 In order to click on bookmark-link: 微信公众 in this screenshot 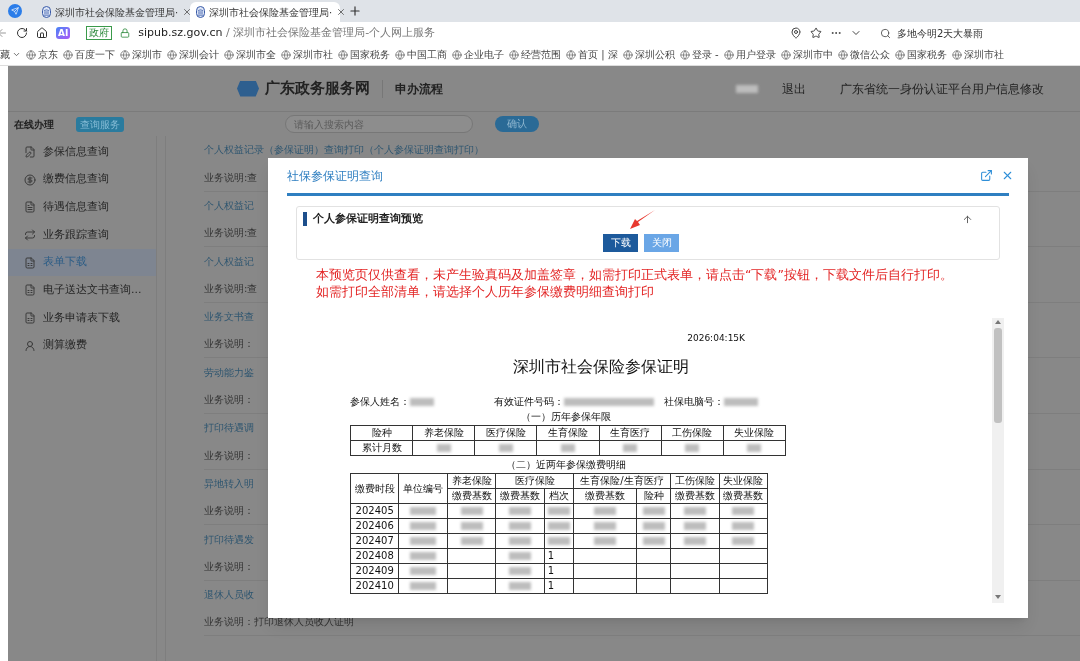, I will do `click(869, 54)`.